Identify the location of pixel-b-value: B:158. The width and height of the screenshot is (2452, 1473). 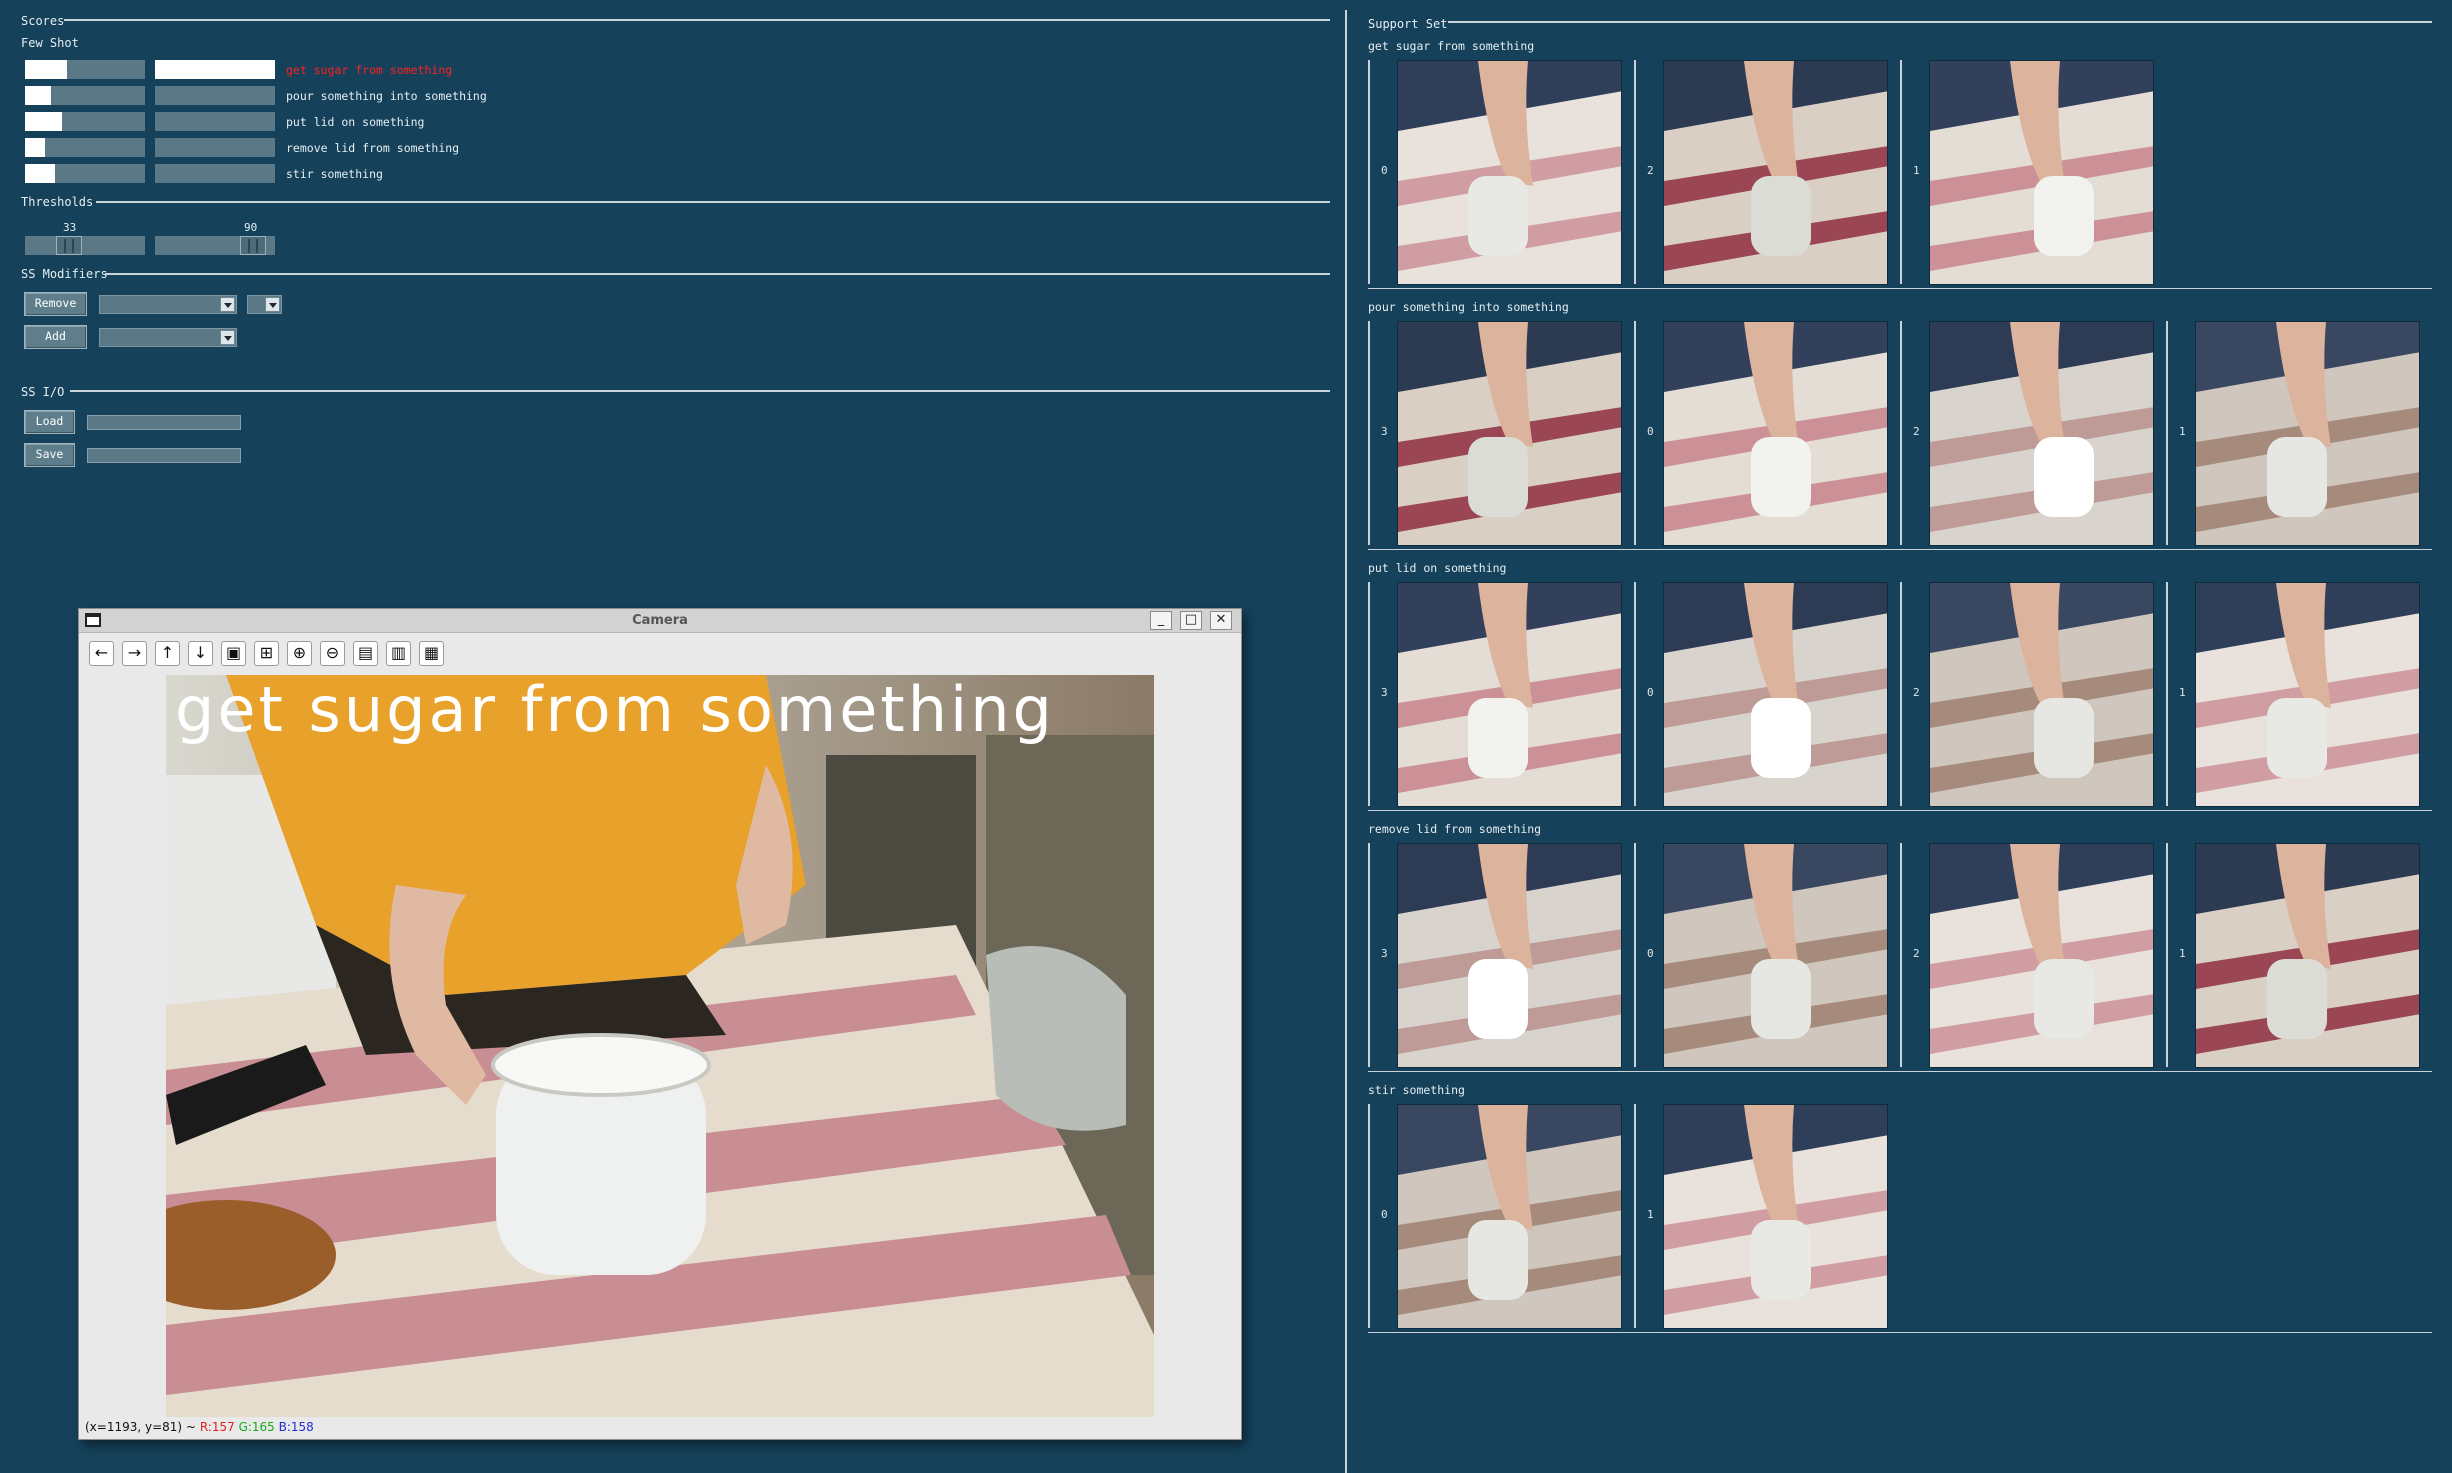
(296, 1427).